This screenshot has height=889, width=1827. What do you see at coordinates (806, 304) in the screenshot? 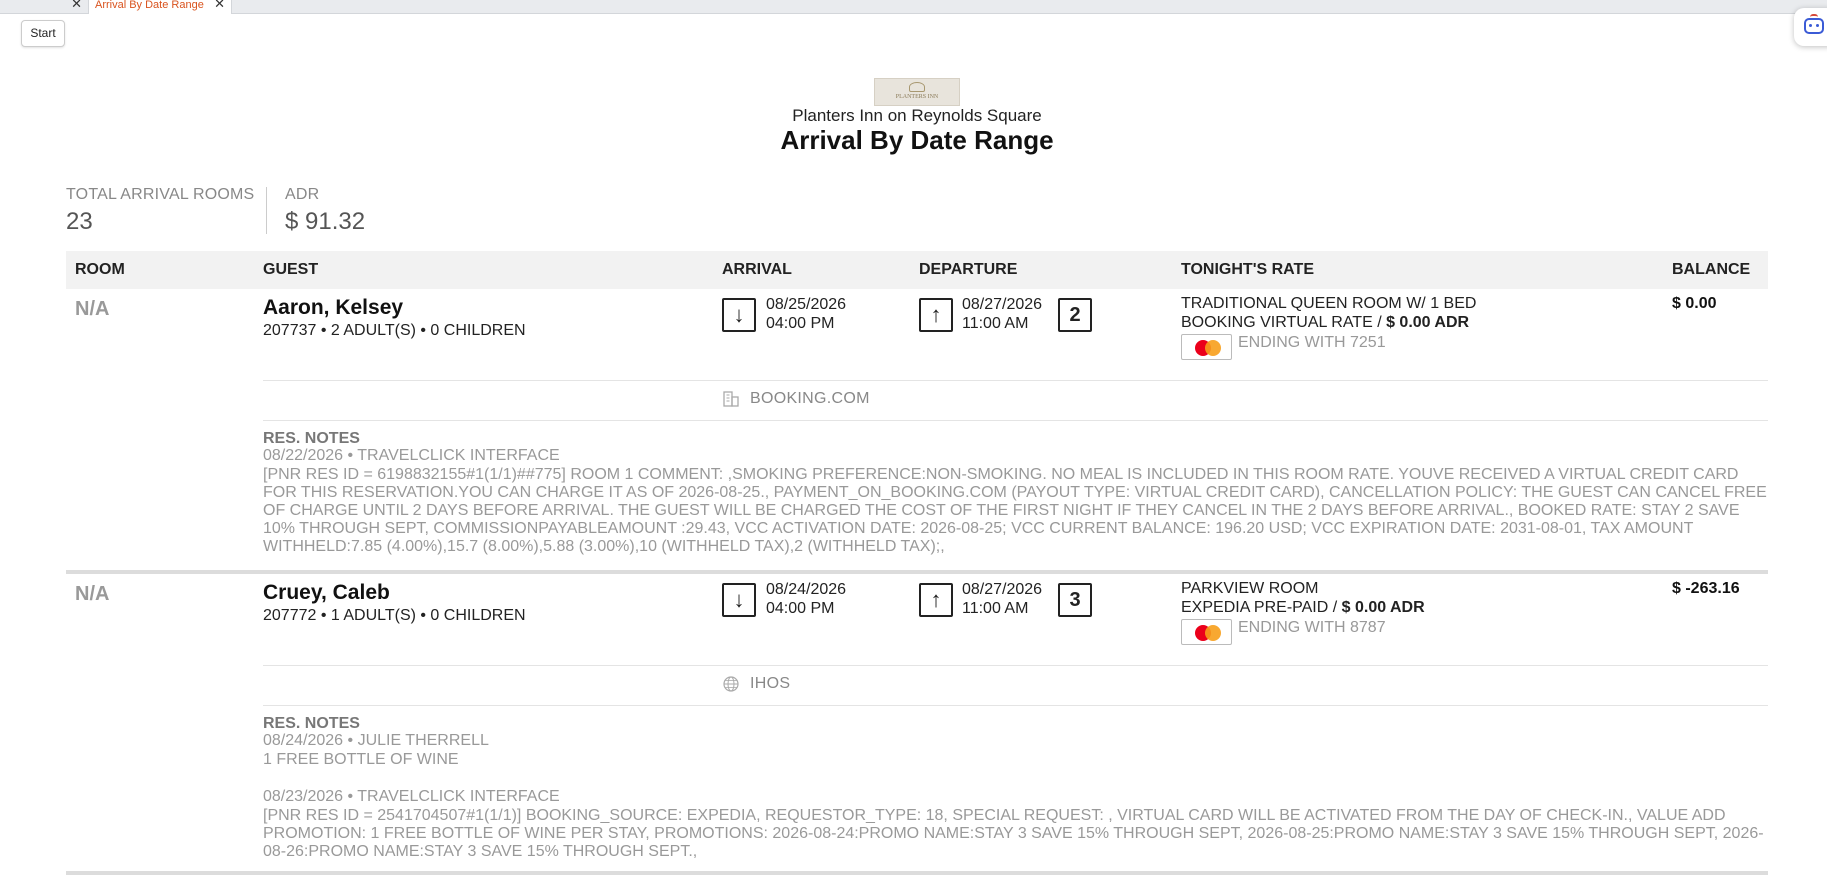
I see `arrival-date: 08/25/2026` at bounding box center [806, 304].